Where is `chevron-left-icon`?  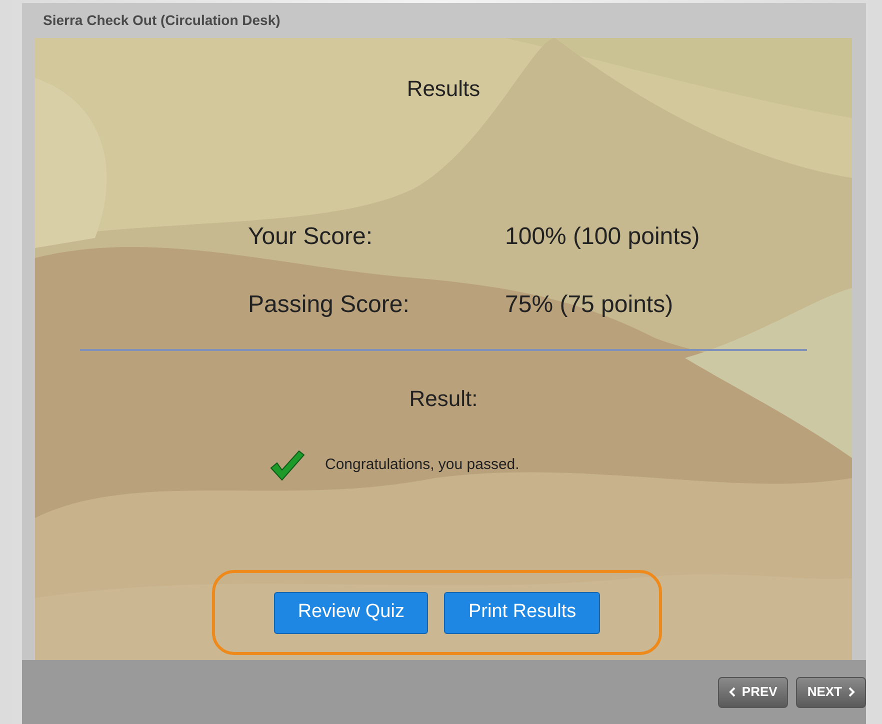
chevron-left-icon is located at coordinates (732, 692).